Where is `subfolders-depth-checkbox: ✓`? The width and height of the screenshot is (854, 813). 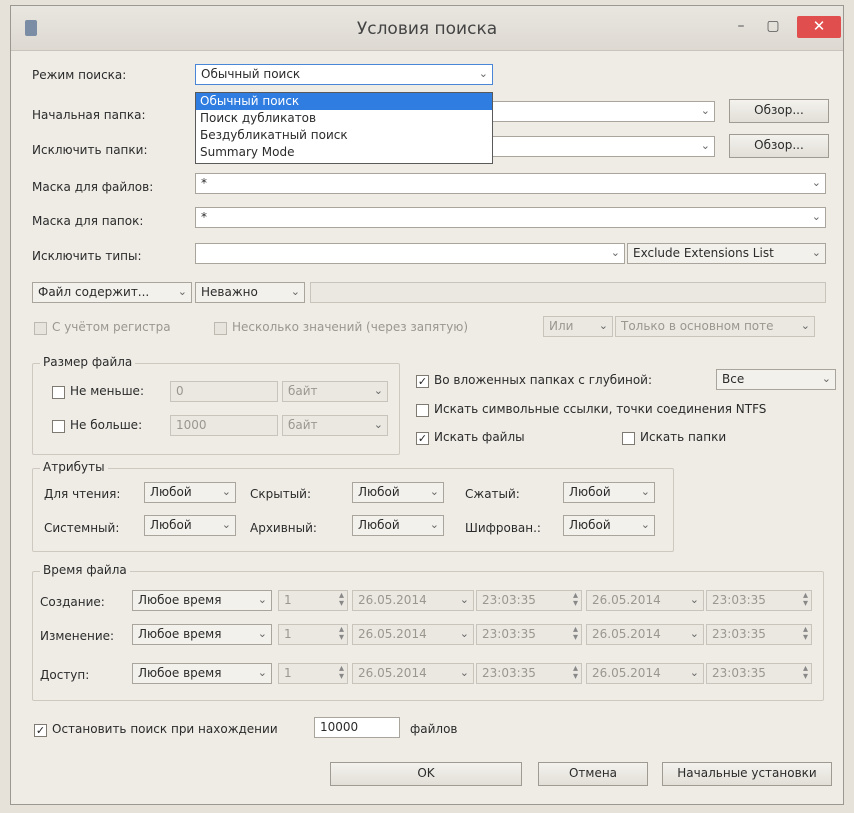
subfolders-depth-checkbox: ✓ is located at coordinates (422, 381).